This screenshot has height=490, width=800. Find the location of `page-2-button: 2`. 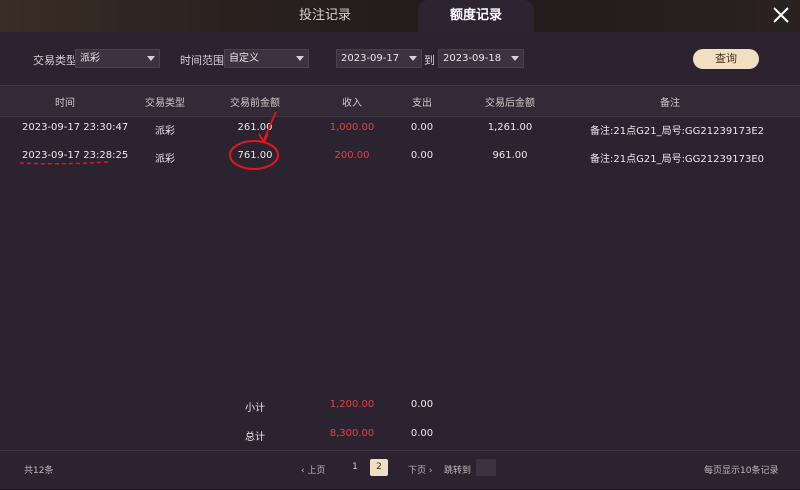

page-2-button: 2 is located at coordinates (379, 467).